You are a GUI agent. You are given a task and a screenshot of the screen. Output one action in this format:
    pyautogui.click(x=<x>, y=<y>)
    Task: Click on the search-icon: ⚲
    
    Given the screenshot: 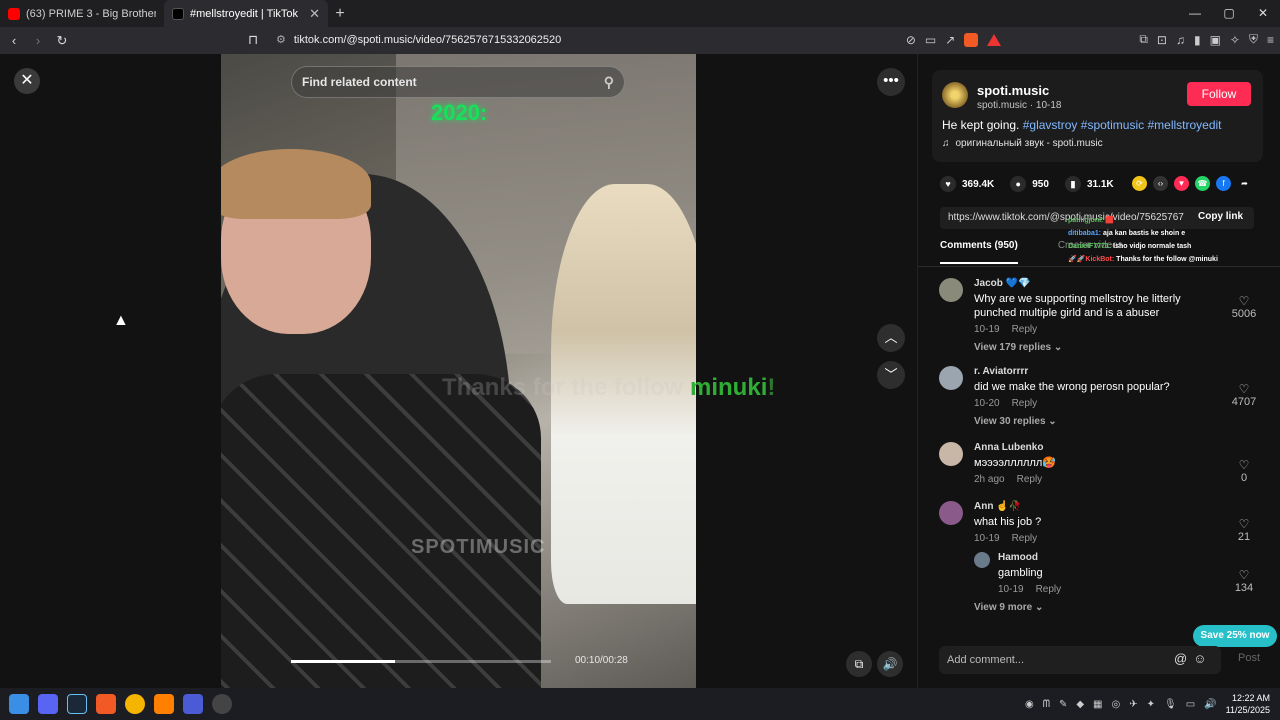 What is the action you would take?
    pyautogui.click(x=609, y=82)
    